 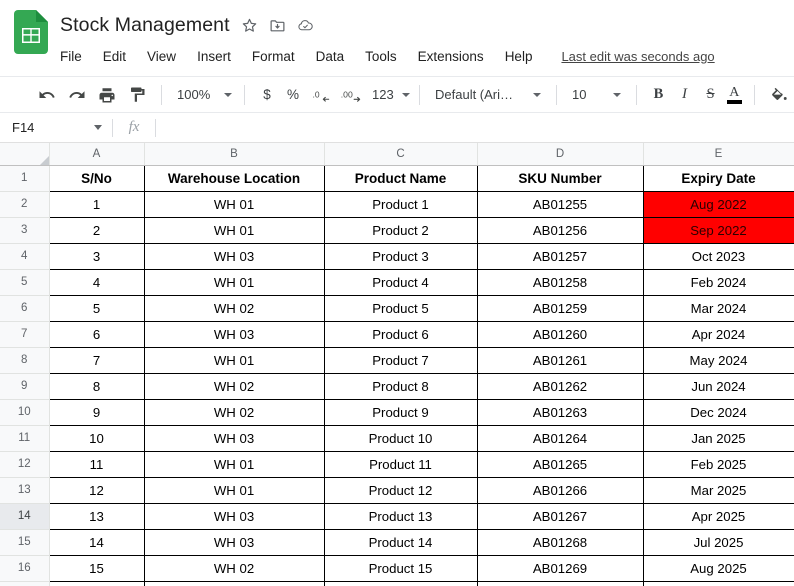 What do you see at coordinates (560, 178) in the screenshot?
I see `header-cell-sku: SKU Number` at bounding box center [560, 178].